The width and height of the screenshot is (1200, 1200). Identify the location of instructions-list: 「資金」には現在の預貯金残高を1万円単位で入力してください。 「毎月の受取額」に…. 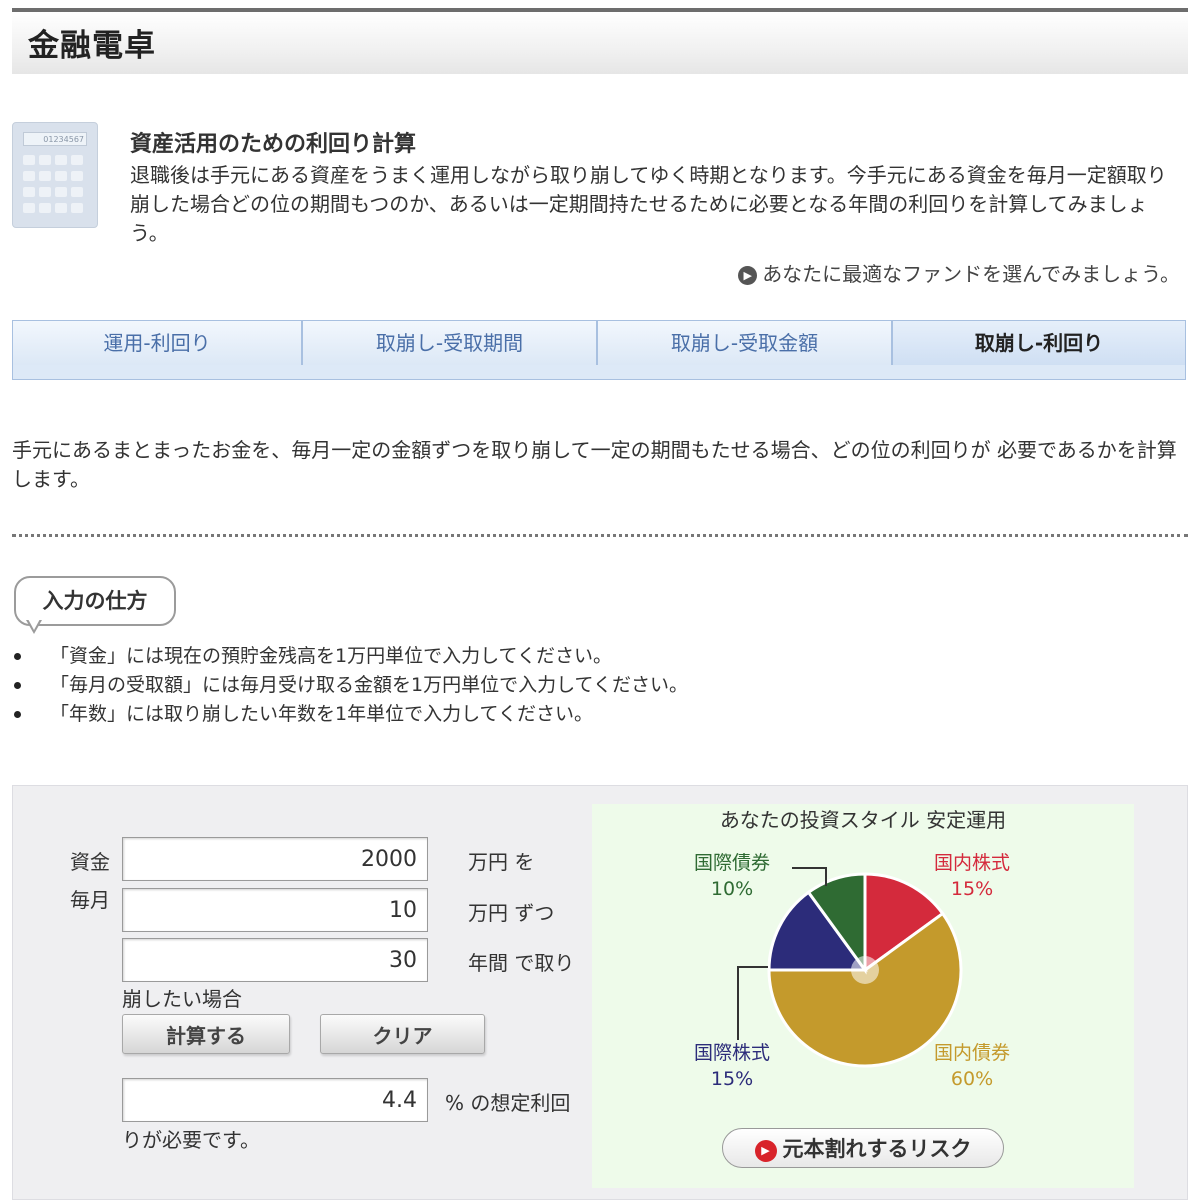
(350, 685).